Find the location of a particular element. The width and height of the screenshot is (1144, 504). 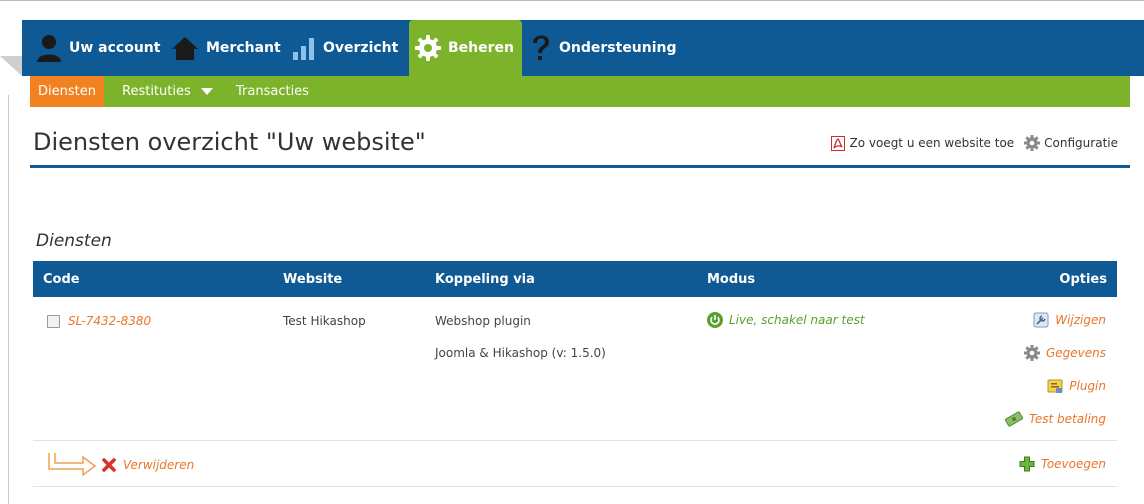

table-header: Code Website Koppeling via Modus Opties is located at coordinates (575, 279).